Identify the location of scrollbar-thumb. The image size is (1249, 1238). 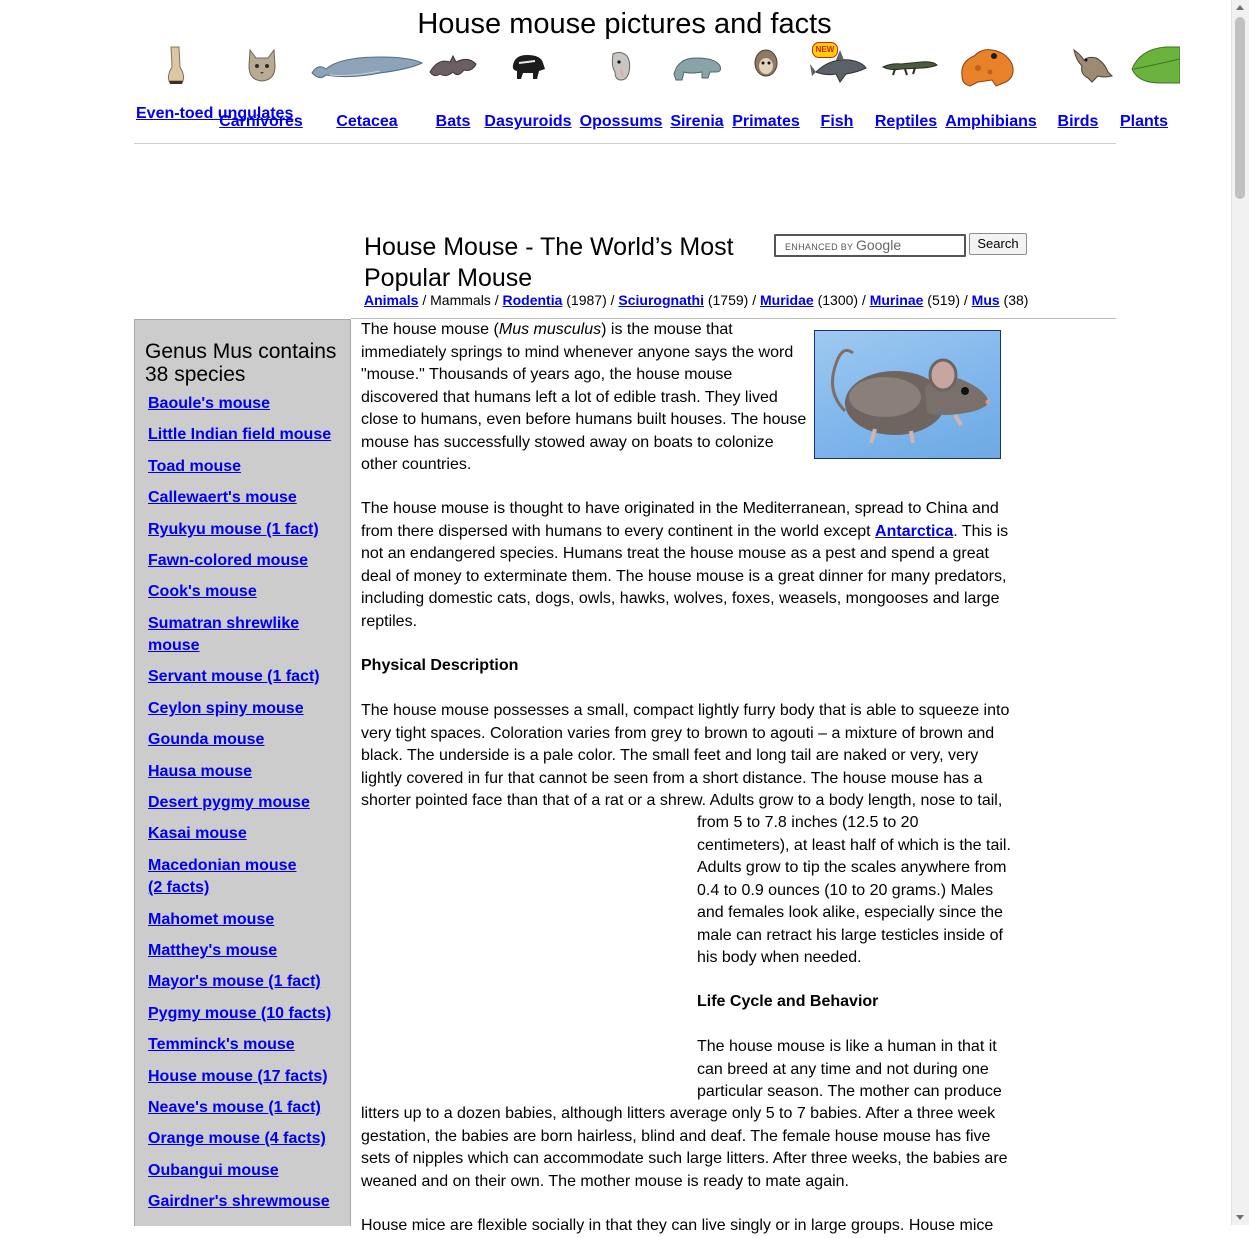
(1240, 108).